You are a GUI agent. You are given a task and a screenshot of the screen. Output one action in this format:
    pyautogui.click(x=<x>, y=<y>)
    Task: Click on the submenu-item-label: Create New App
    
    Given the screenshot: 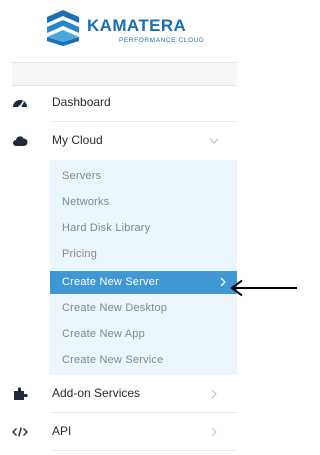 What is the action you would take?
    pyautogui.click(x=103, y=334)
    